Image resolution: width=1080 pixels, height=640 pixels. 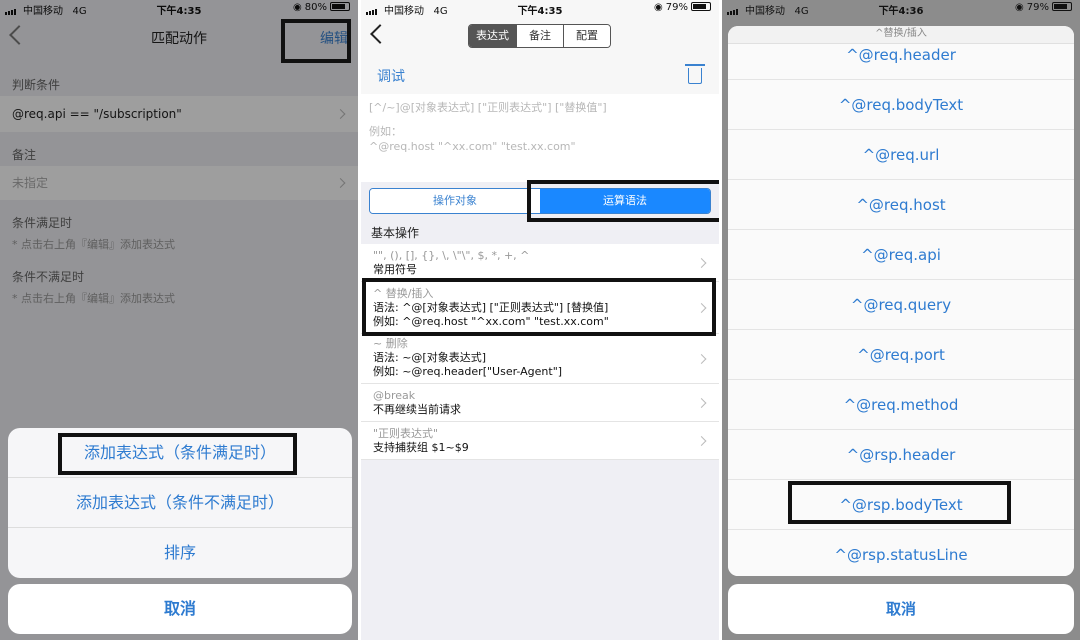 What do you see at coordinates (901, 405) in the screenshot?
I see `option-req-method: ^@req.method` at bounding box center [901, 405].